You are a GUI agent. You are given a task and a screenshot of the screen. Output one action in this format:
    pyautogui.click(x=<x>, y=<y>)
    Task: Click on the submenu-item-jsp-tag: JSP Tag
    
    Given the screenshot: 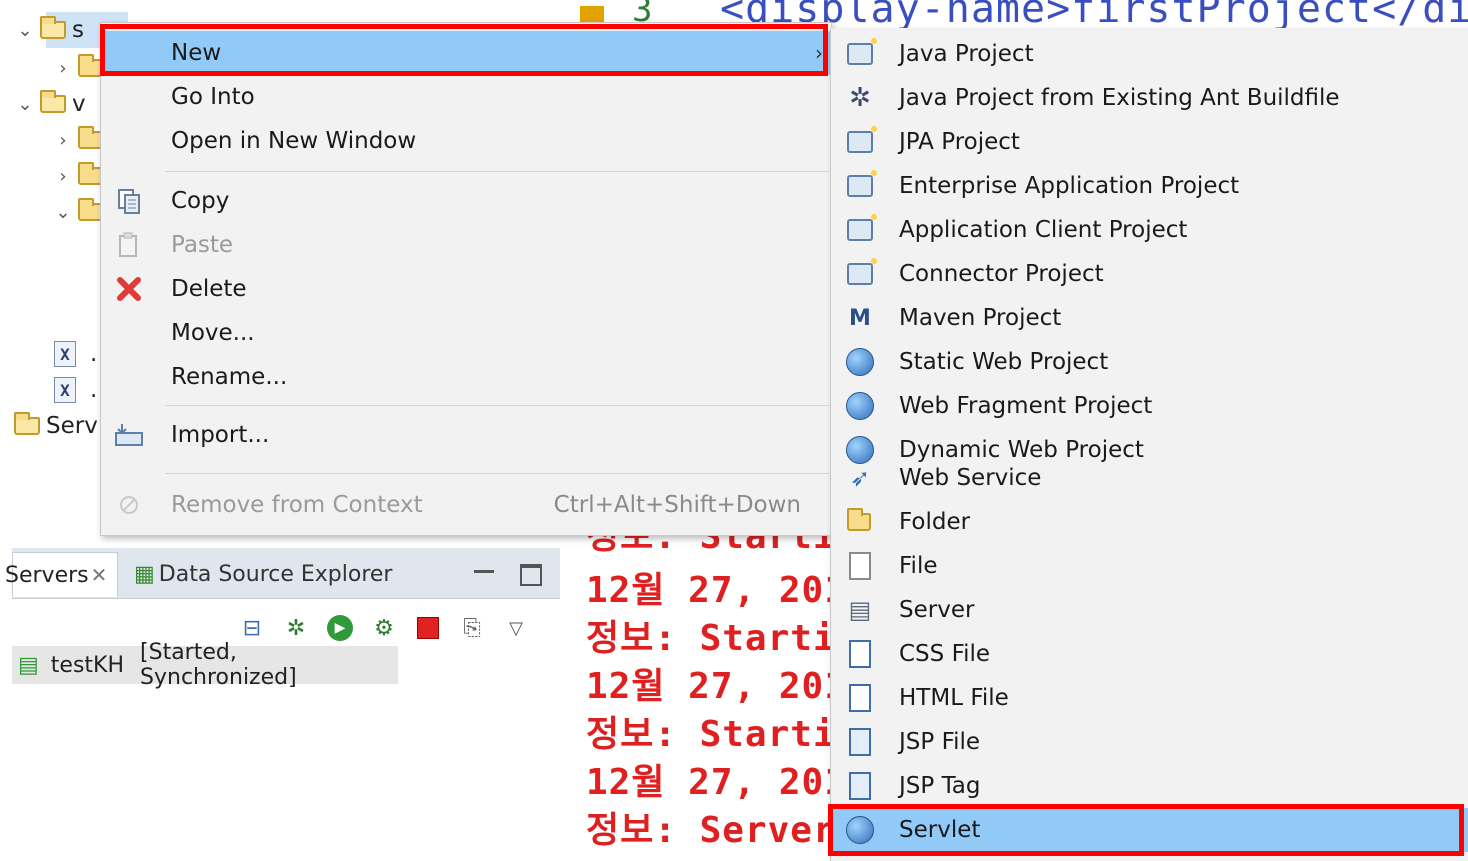 What is the action you would take?
    pyautogui.click(x=1149, y=786)
    